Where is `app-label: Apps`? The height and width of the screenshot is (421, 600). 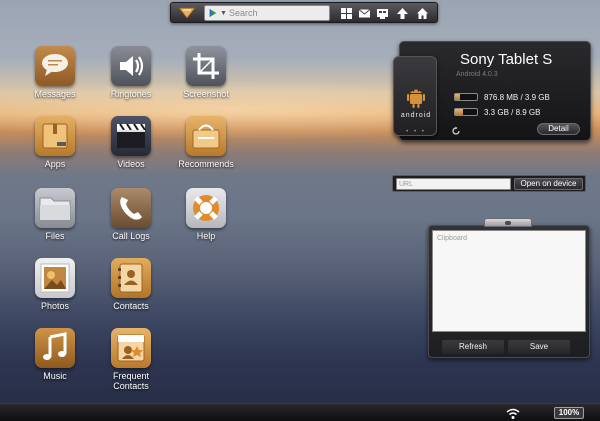
app-label: Apps is located at coordinates (55, 164).